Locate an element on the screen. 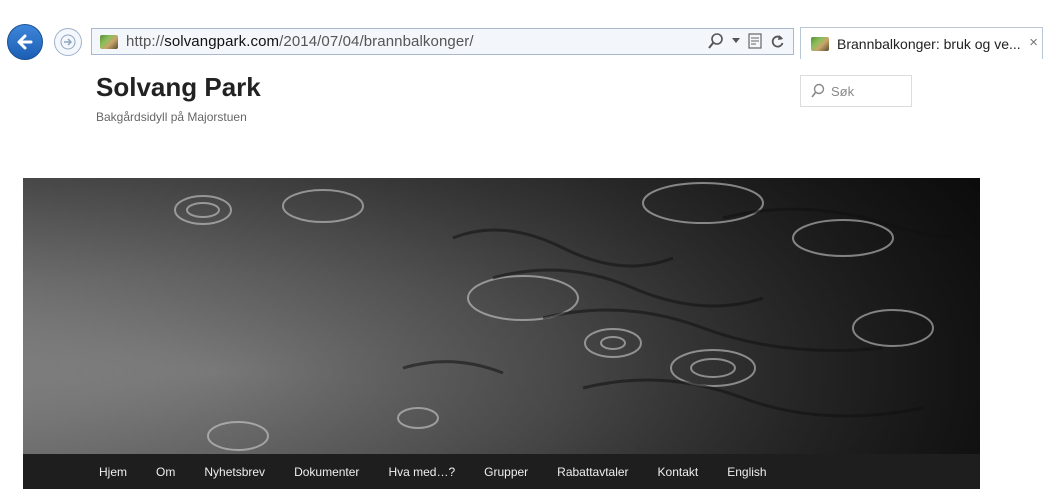 The width and height of the screenshot is (1043, 489). refresh-icon is located at coordinates (777, 41).